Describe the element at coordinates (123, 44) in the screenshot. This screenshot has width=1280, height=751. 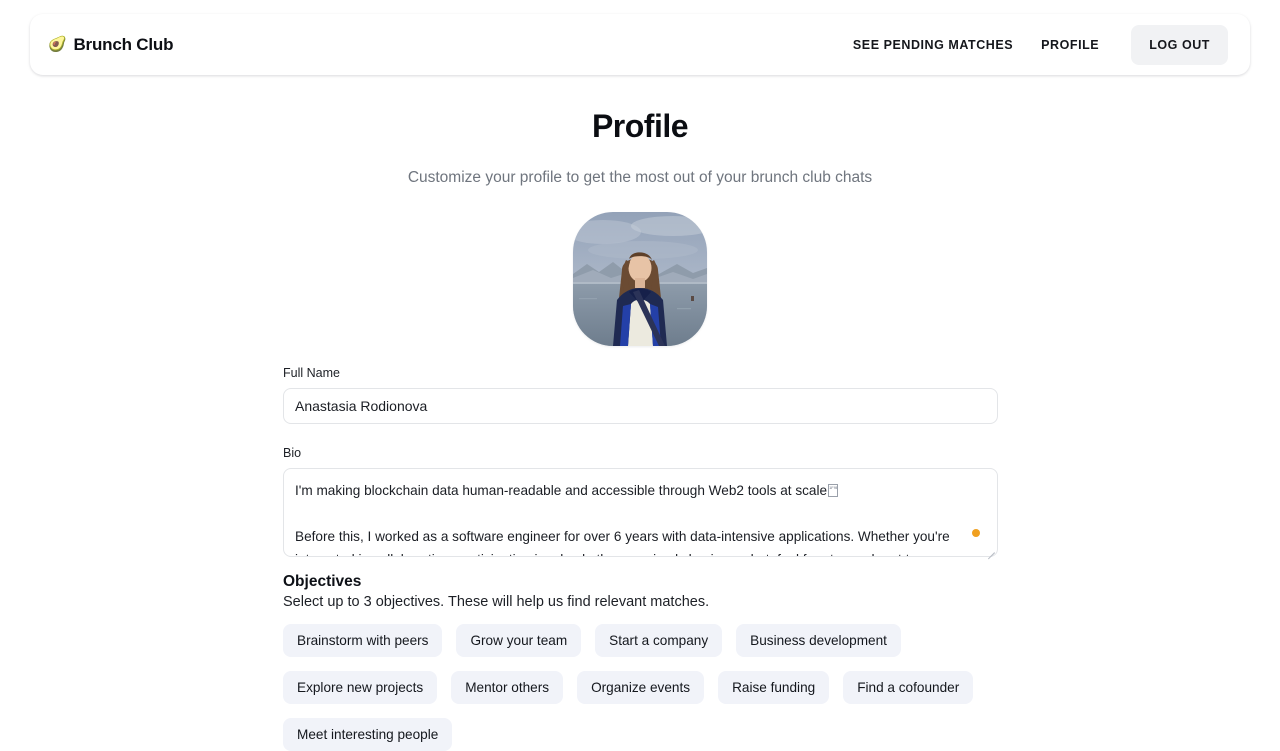
I see `brand-name: Brunch Club` at that location.